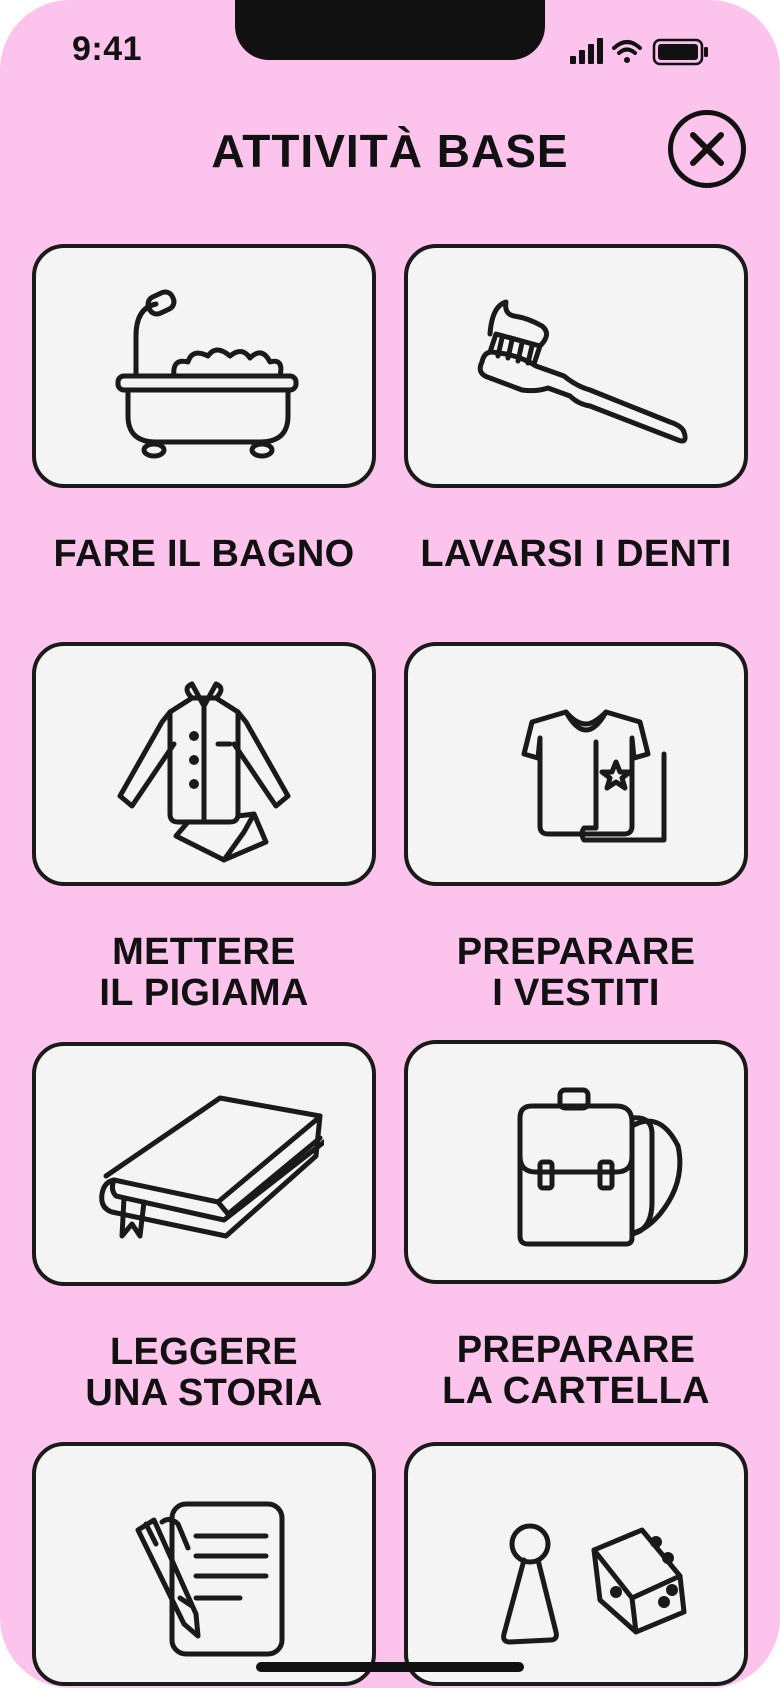 The width and height of the screenshot is (780, 1688). I want to click on activity-label: LAVARSI I DENTI, so click(576, 554).